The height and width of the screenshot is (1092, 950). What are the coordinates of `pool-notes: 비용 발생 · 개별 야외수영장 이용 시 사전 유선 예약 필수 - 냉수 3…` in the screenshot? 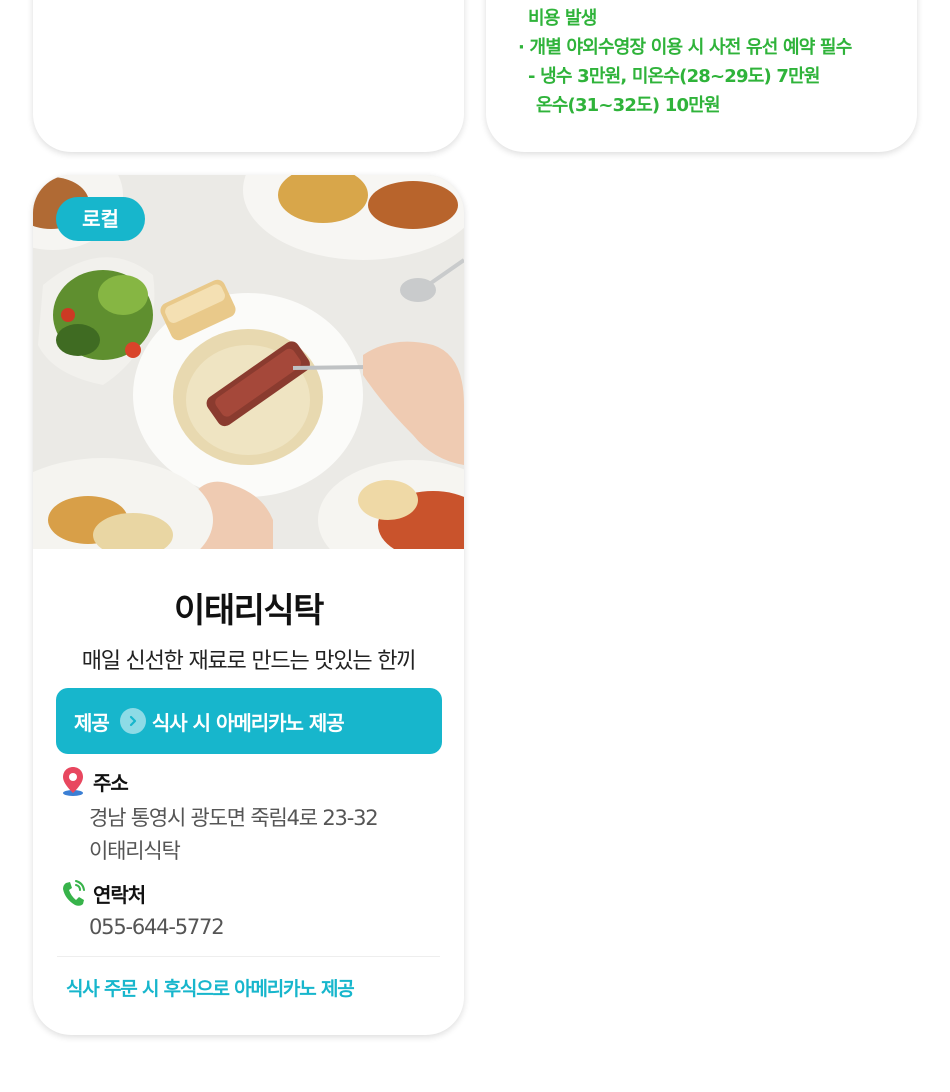 It's located at (712, 62).